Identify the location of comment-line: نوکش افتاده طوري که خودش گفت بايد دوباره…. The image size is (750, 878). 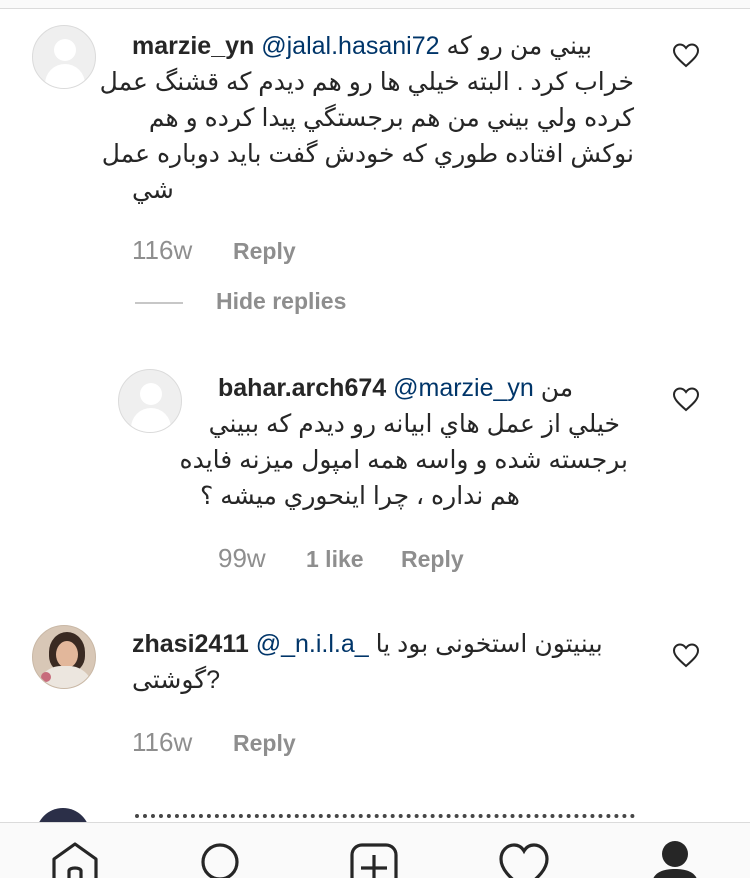
(367, 154).